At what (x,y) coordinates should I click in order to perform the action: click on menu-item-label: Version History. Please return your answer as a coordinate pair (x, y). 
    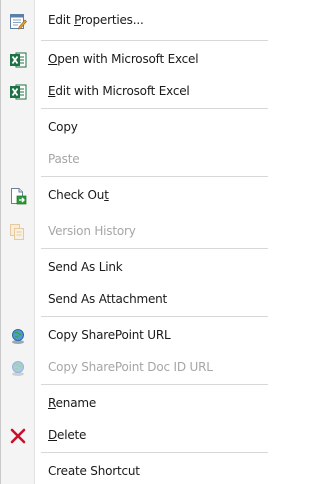
    Looking at the image, I should click on (92, 231).